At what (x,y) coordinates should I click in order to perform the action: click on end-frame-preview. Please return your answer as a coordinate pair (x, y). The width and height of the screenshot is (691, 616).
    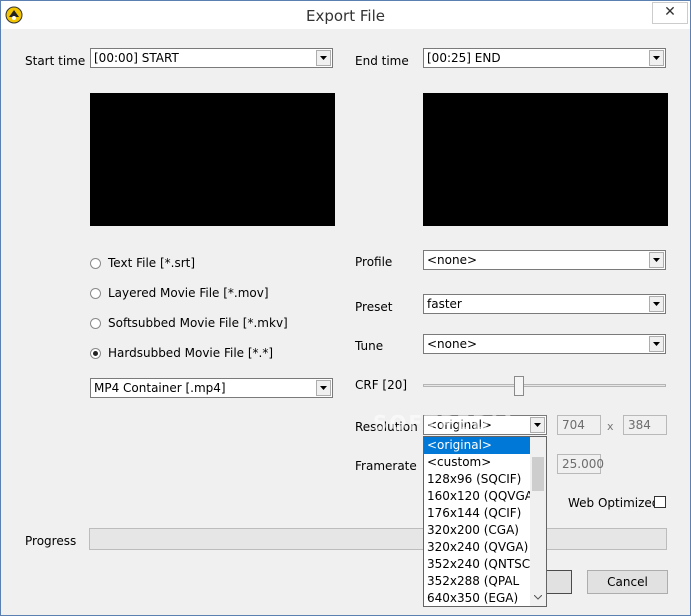
    Looking at the image, I should click on (545, 159).